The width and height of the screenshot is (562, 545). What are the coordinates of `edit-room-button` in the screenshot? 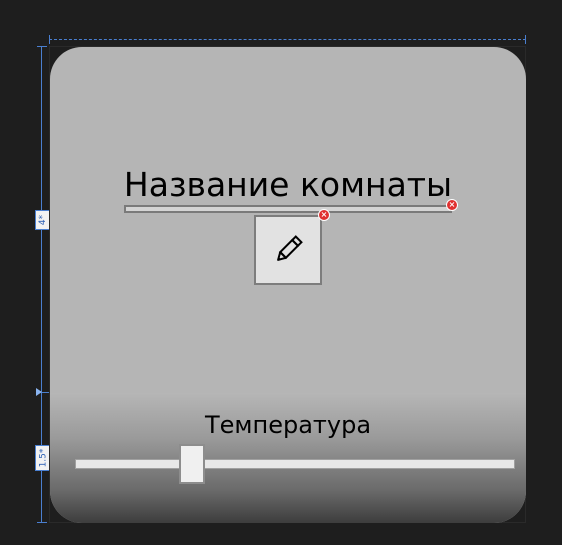 It's located at (288, 250).